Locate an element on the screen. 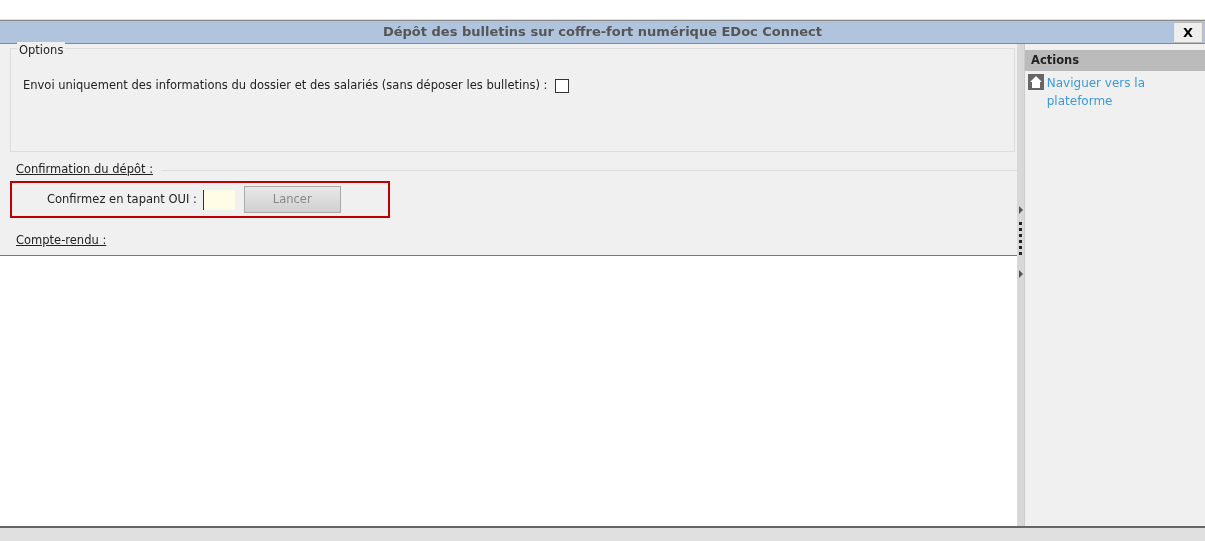 This screenshot has width=1205, height=541. checkbox-label: Envoi uniquement des informations du dossier et des salariés (sans déposer les bulletins) : is located at coordinates (285, 85).